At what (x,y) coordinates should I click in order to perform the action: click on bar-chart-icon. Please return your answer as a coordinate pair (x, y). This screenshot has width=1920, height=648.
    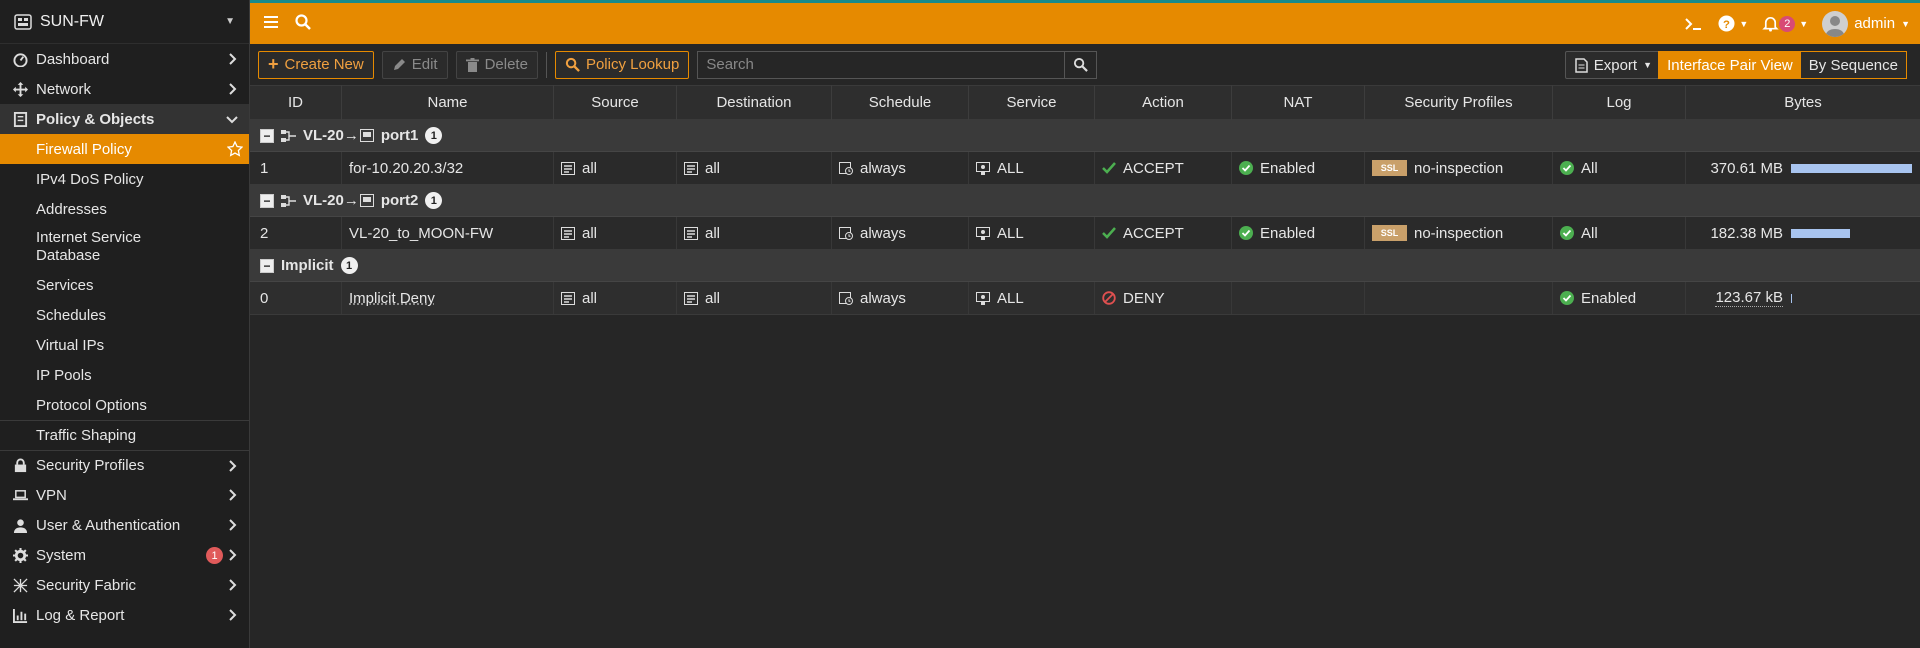
    Looking at the image, I should click on (20, 615).